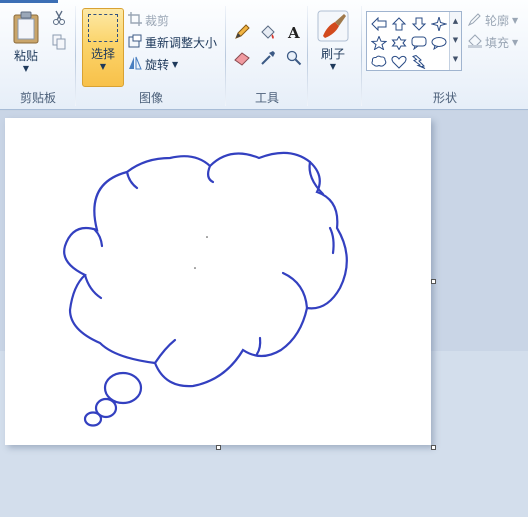 The height and width of the screenshot is (517, 528). I want to click on text-icon: A, so click(294, 32).